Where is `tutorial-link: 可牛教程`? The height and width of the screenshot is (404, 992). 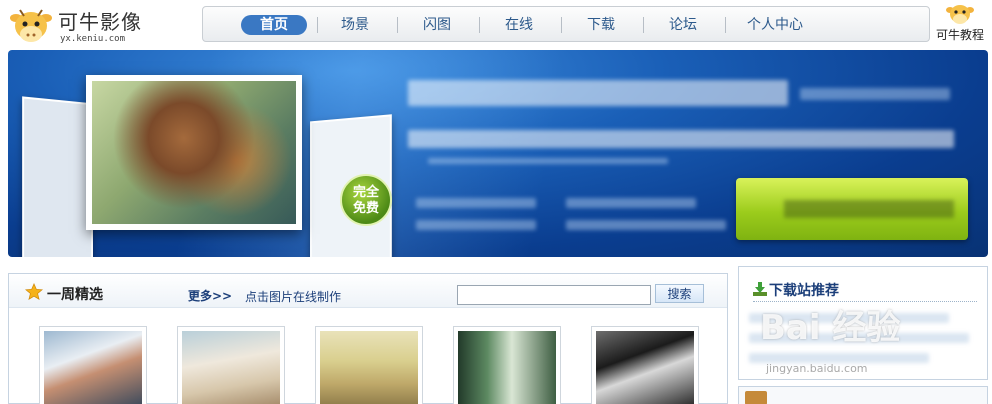 tutorial-link: 可牛教程 is located at coordinates (960, 23).